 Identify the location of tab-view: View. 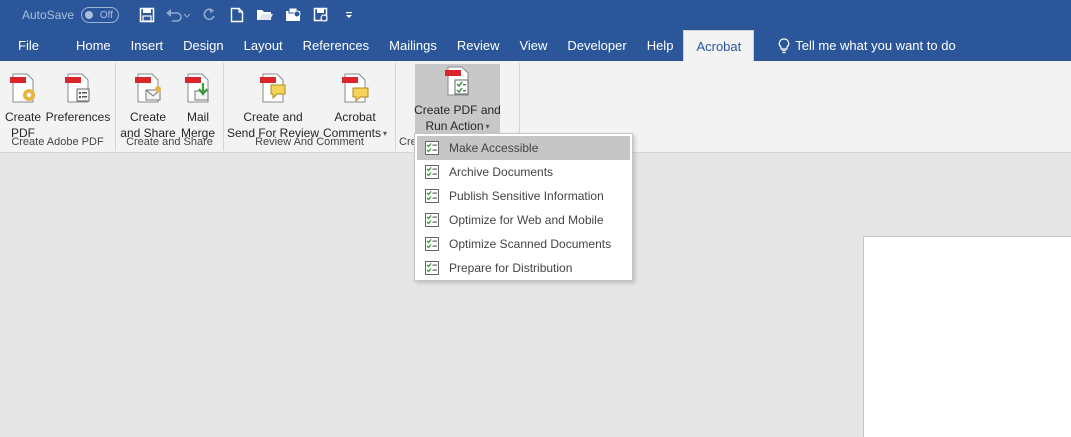
(533, 45).